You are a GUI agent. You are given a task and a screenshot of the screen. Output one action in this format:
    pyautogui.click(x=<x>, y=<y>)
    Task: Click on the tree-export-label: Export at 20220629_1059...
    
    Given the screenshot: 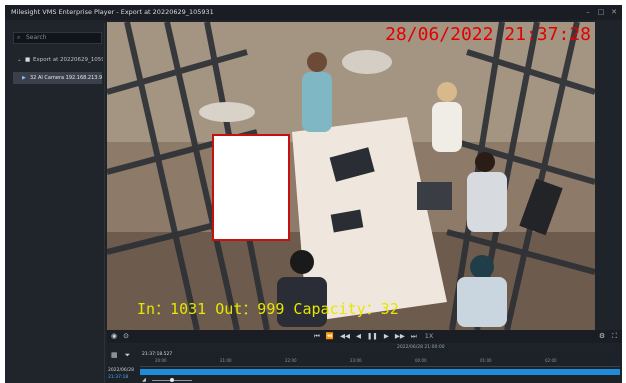 What is the action you would take?
    pyautogui.click(x=68, y=60)
    